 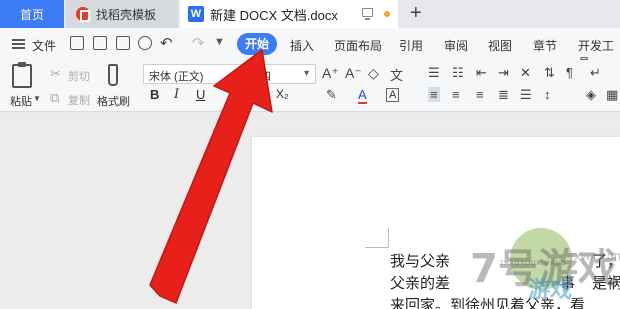 What do you see at coordinates (500, 45) in the screenshot?
I see `ribbon-tab-view: 视图` at bounding box center [500, 45].